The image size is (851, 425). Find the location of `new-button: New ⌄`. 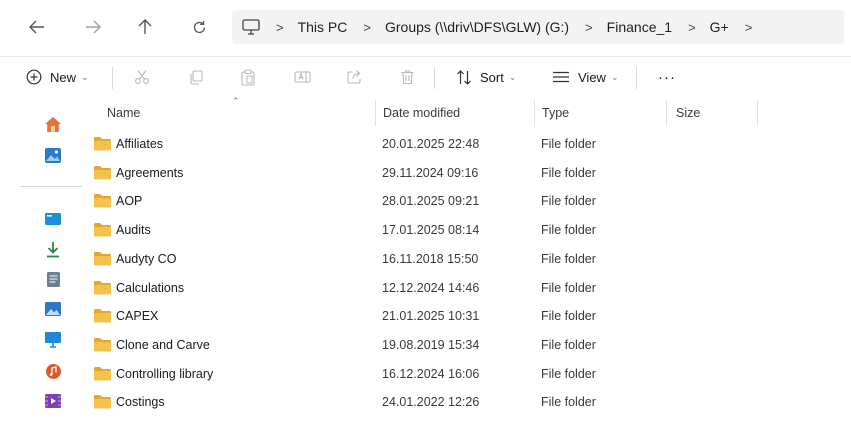

new-button: New ⌄ is located at coordinates (57, 77).